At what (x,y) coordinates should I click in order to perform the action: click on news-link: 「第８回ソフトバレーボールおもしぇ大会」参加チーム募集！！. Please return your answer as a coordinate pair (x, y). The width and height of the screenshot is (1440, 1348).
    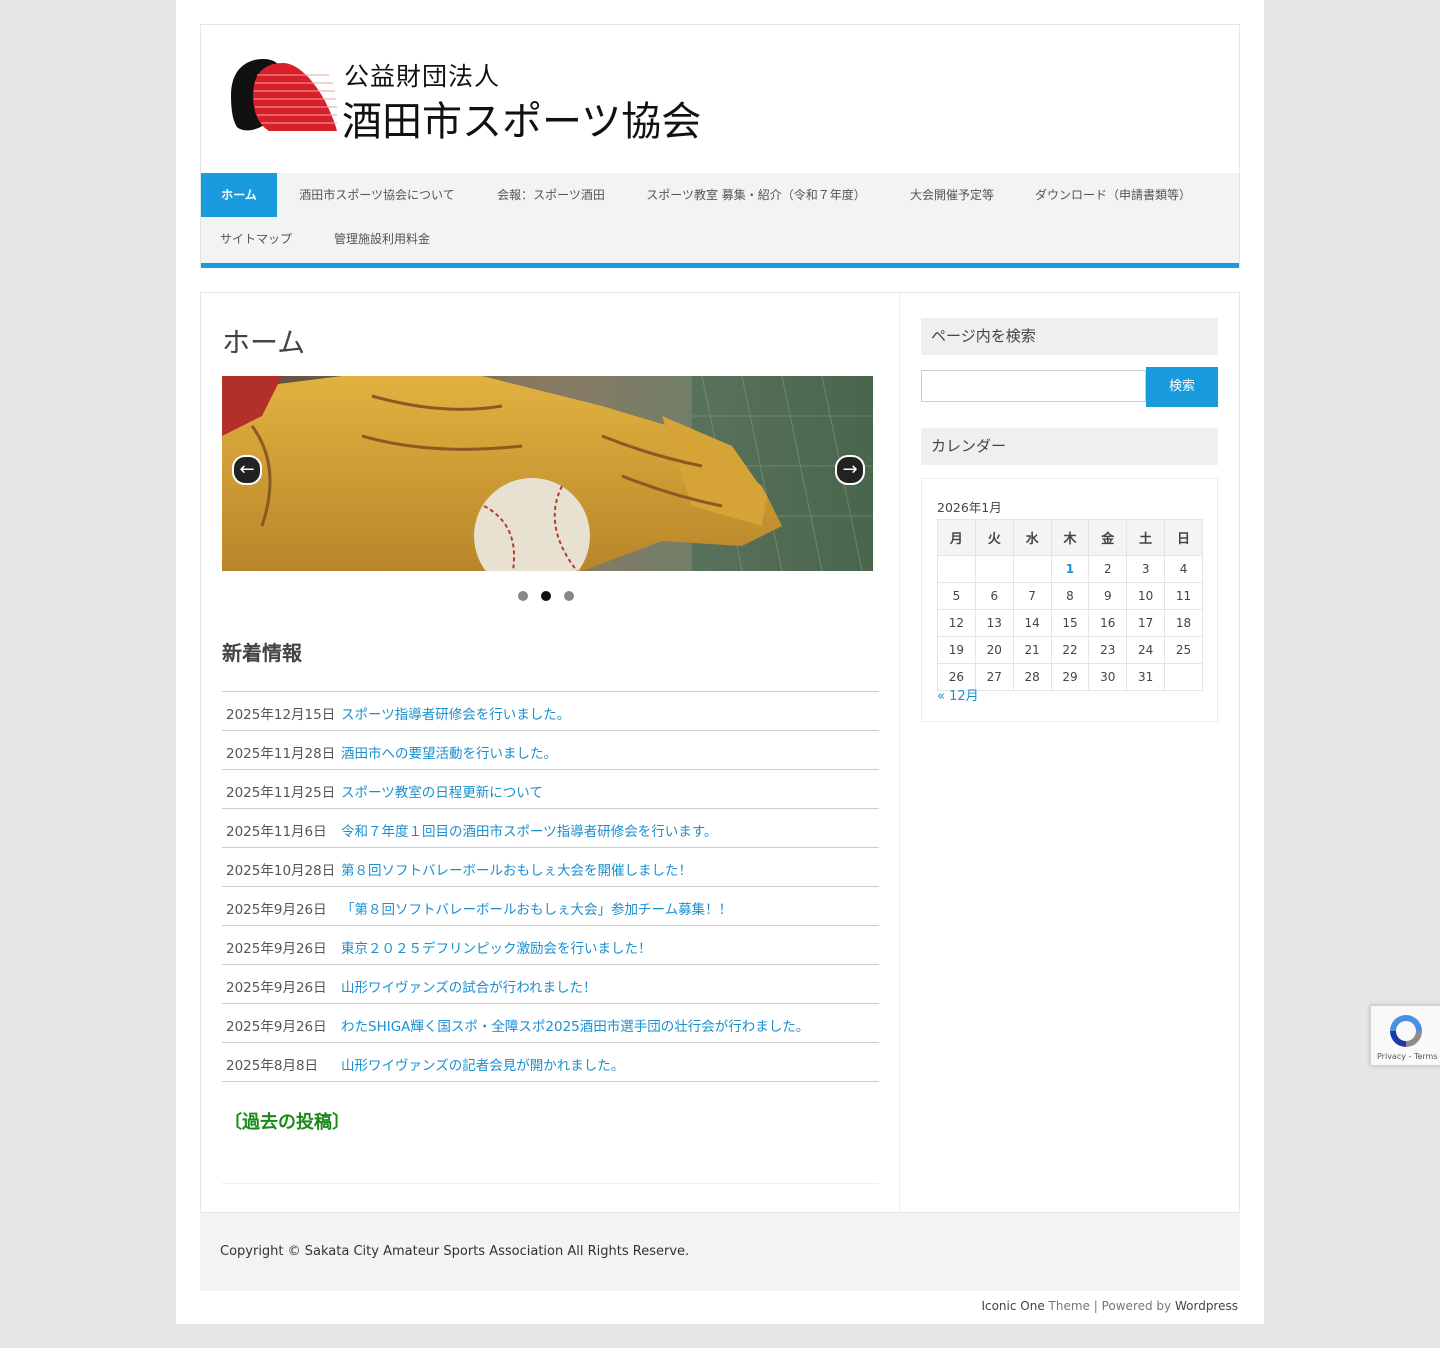
    Looking at the image, I should click on (536, 908).